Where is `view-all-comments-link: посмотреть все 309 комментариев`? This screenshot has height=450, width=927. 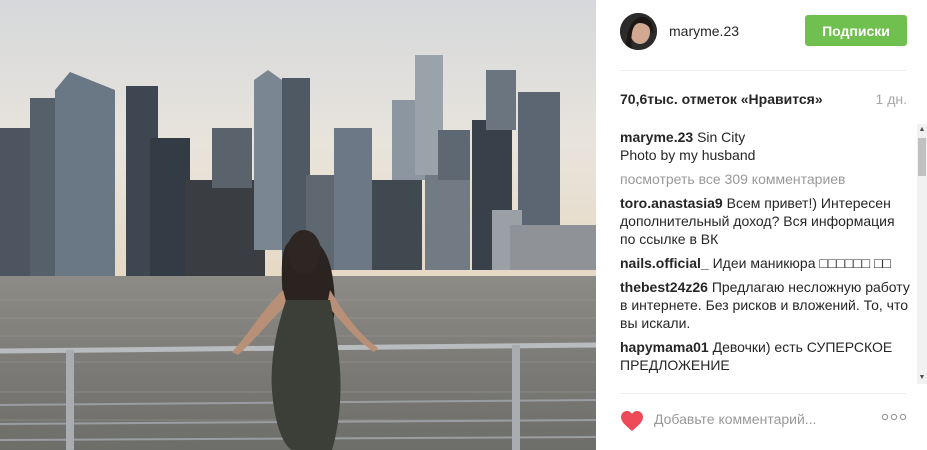 view-all-comments-link: посмотреть все 309 комментариев is located at coordinates (766, 179).